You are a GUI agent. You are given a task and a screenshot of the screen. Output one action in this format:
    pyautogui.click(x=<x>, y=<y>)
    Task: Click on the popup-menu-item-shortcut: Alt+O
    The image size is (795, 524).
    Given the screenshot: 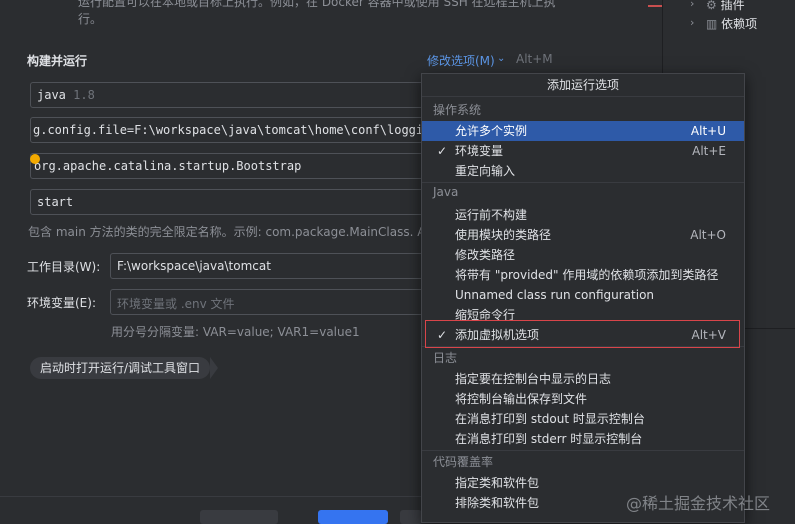 What is the action you would take?
    pyautogui.click(x=708, y=235)
    